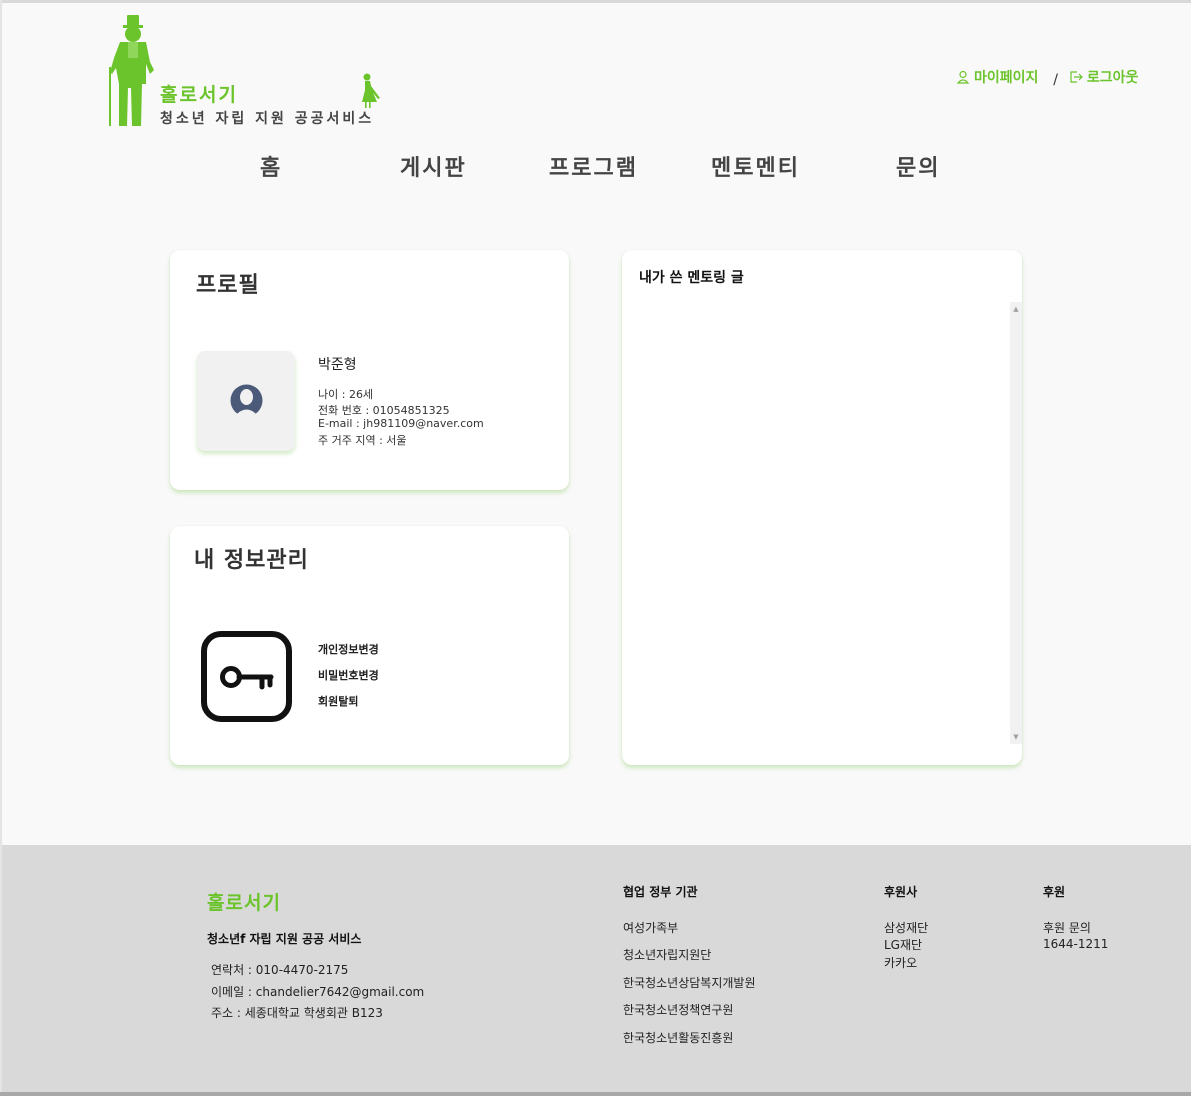  I want to click on footer-donation-phone: 1644-1211, so click(1076, 944).